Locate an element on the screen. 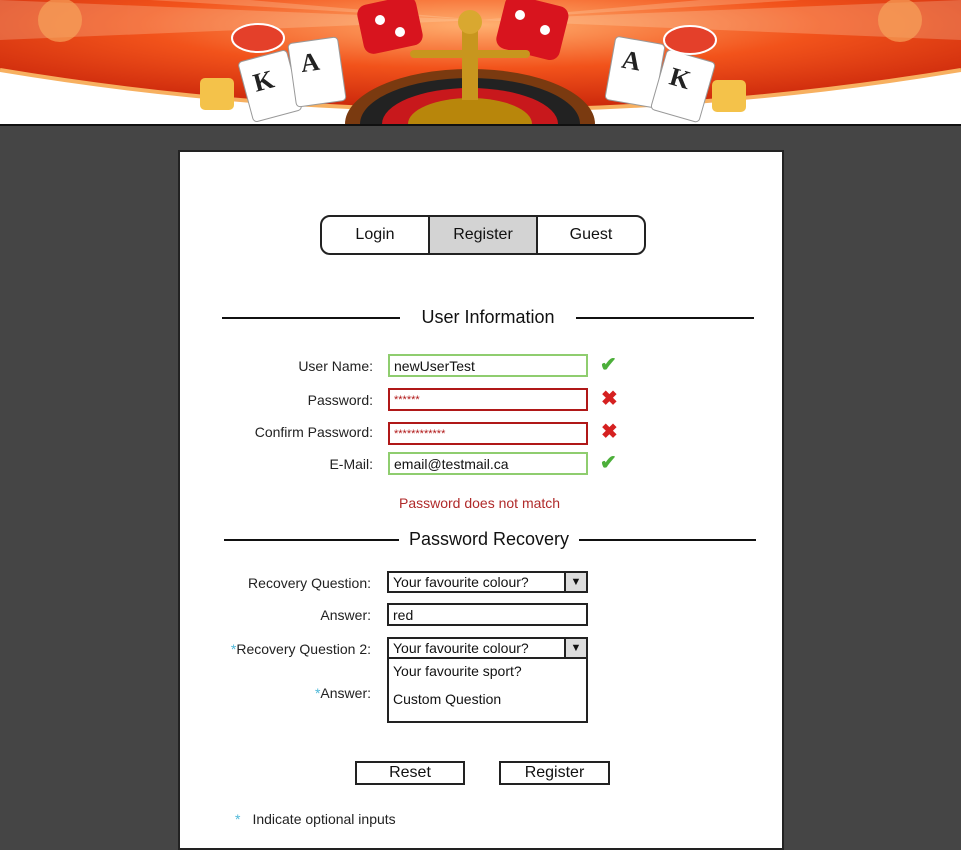 The image size is (961, 850). recovery-question-value: Your favourite colour? is located at coordinates (461, 582).